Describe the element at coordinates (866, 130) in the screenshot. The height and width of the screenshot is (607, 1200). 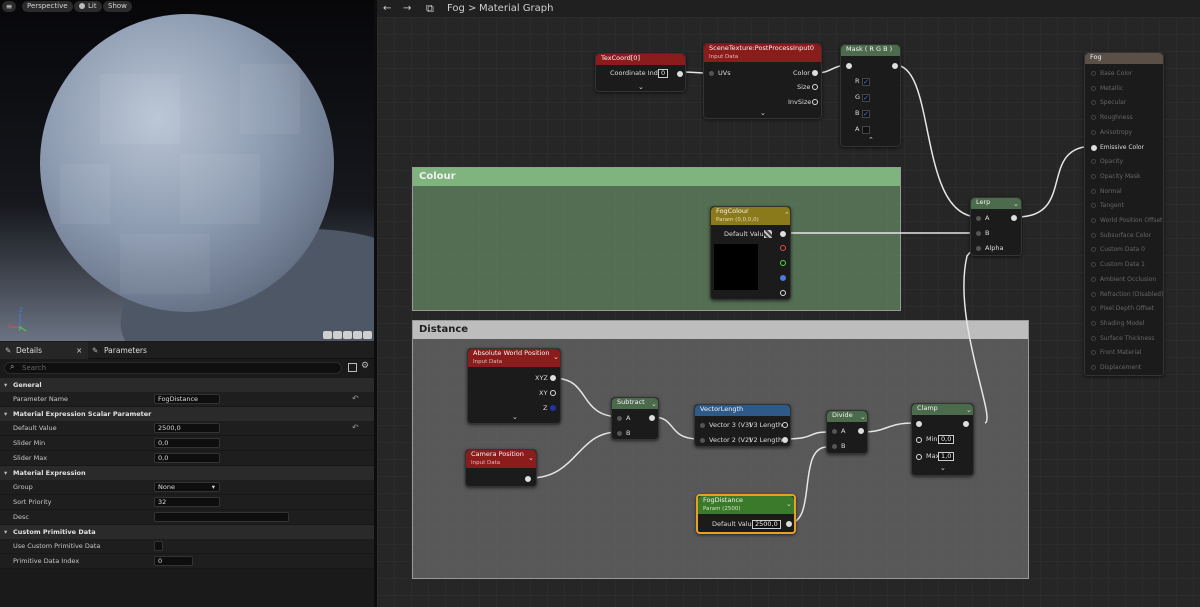
I see `mask-a-checkbox` at that location.